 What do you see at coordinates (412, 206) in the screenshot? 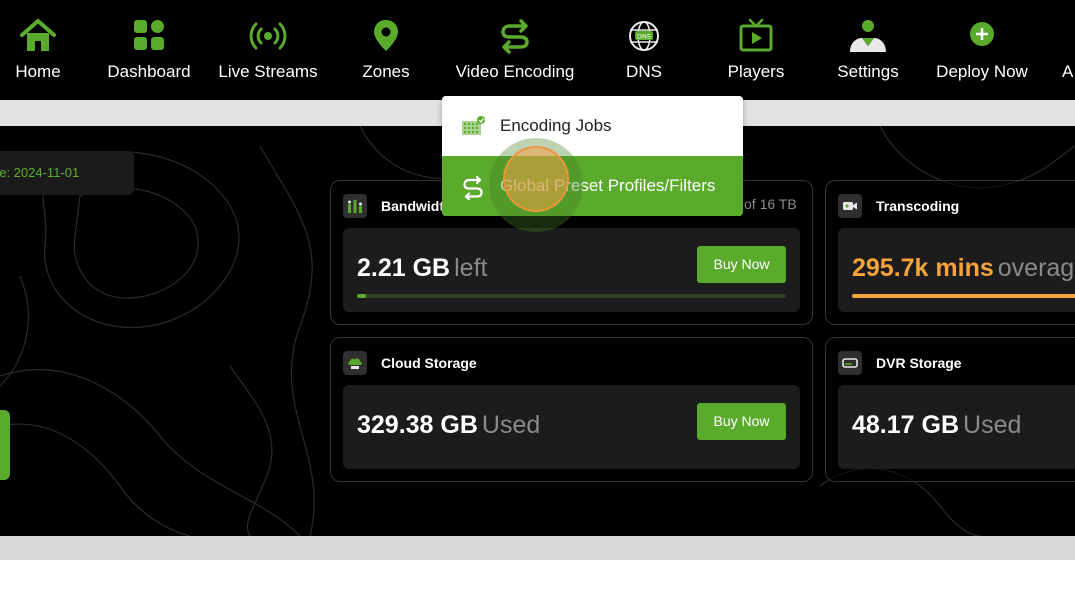
I see `bandwidth-card-title: Bandwidt` at bounding box center [412, 206].